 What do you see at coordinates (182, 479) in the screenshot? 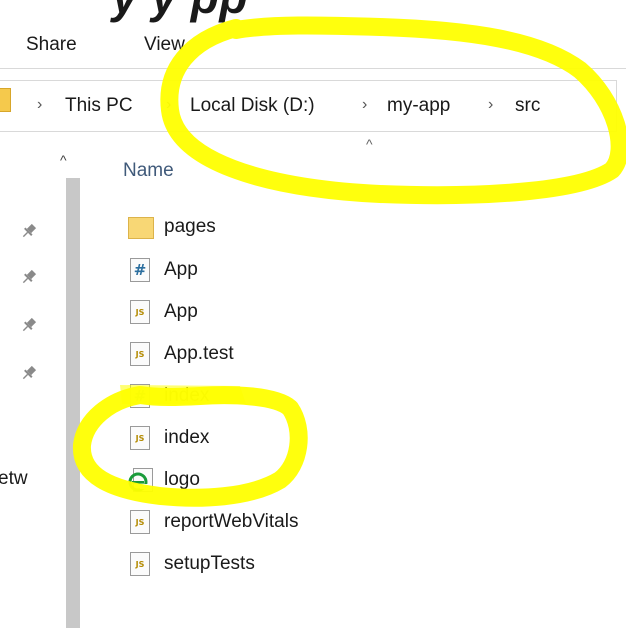
I see `file-name: logo` at bounding box center [182, 479].